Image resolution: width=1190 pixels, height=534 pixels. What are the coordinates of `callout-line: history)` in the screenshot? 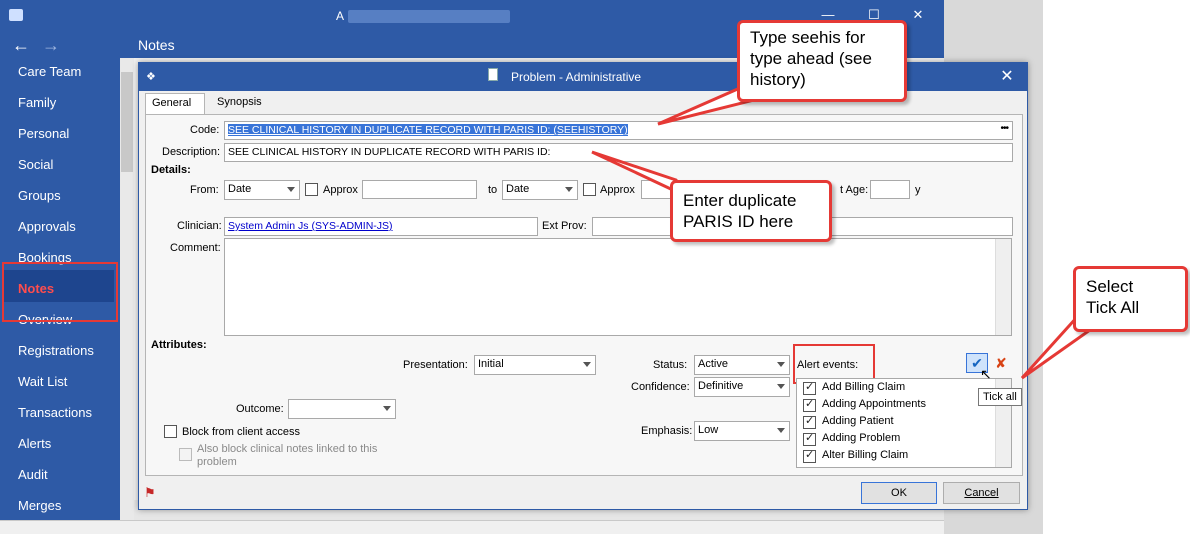 It's located at (778, 79).